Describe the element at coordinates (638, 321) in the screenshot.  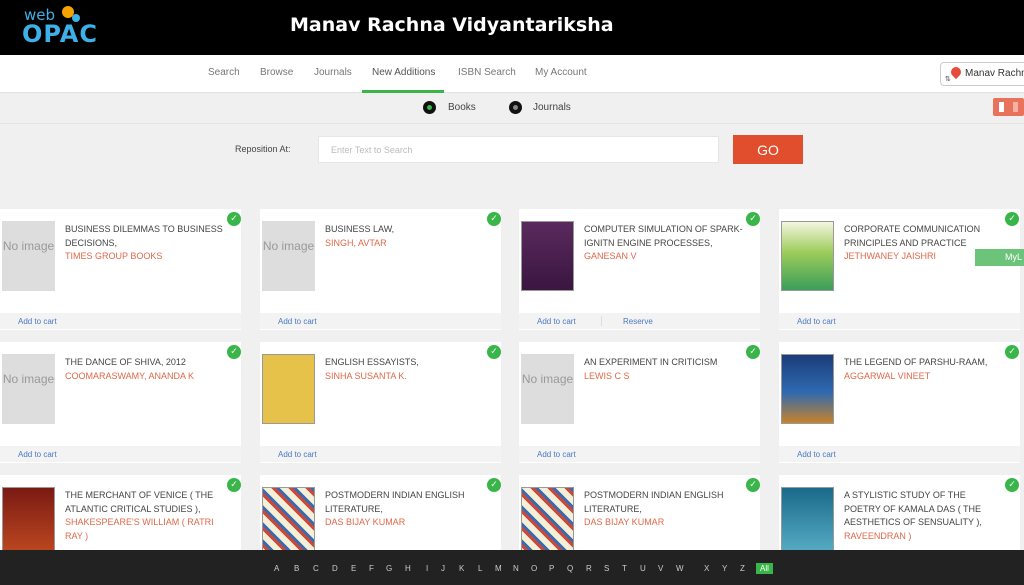
I see `reserve-link: Reserve` at that location.